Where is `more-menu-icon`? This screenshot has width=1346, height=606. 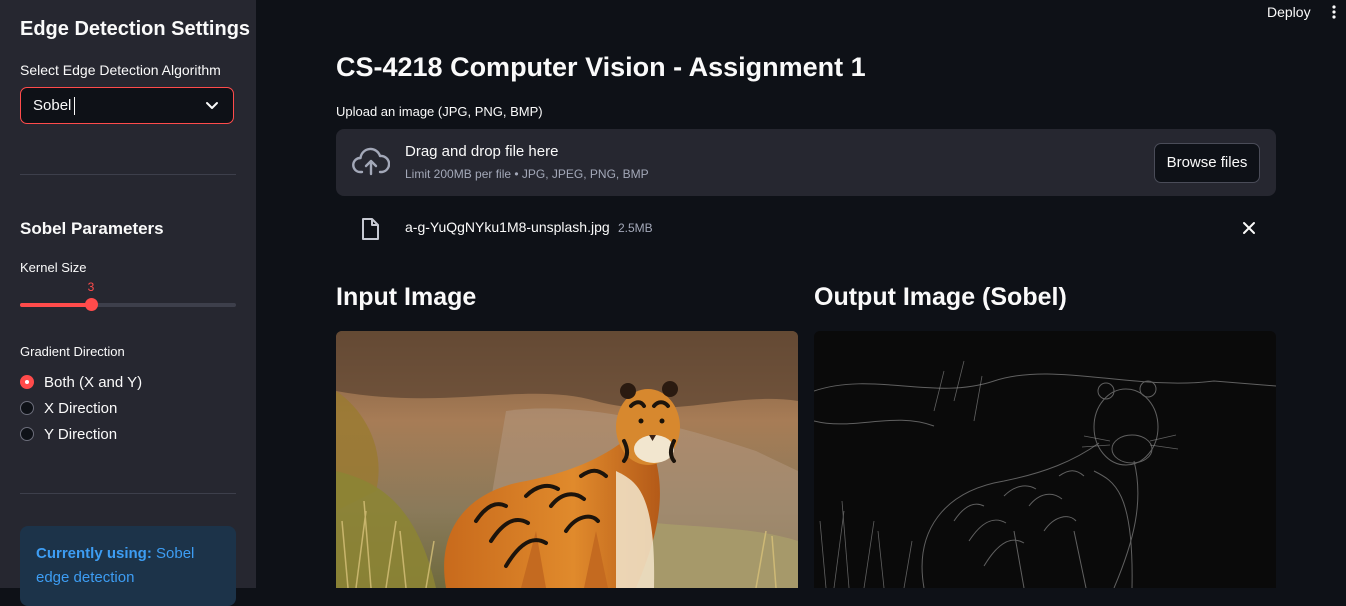
more-menu-icon is located at coordinates (1334, 14).